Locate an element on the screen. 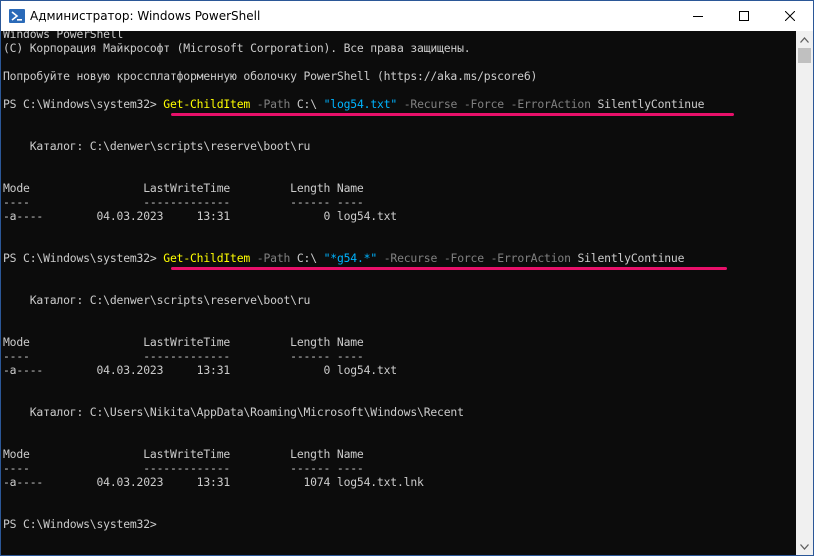  maximize-icon is located at coordinates (744, 16).